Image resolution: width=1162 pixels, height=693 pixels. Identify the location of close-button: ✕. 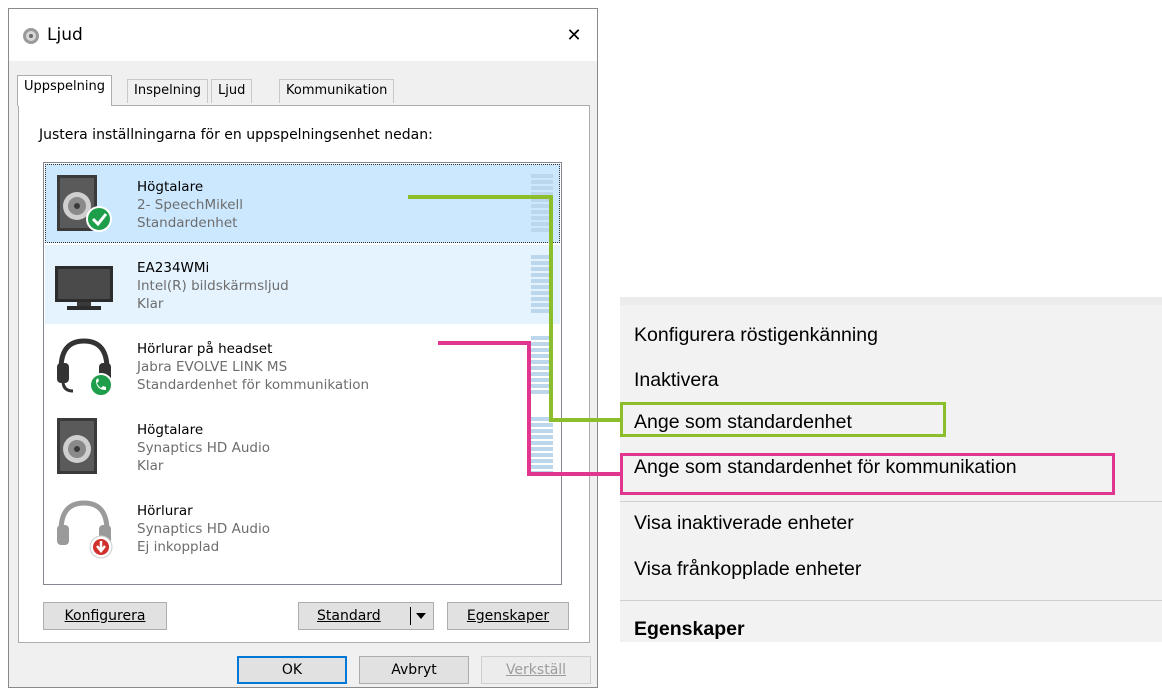
(574, 35).